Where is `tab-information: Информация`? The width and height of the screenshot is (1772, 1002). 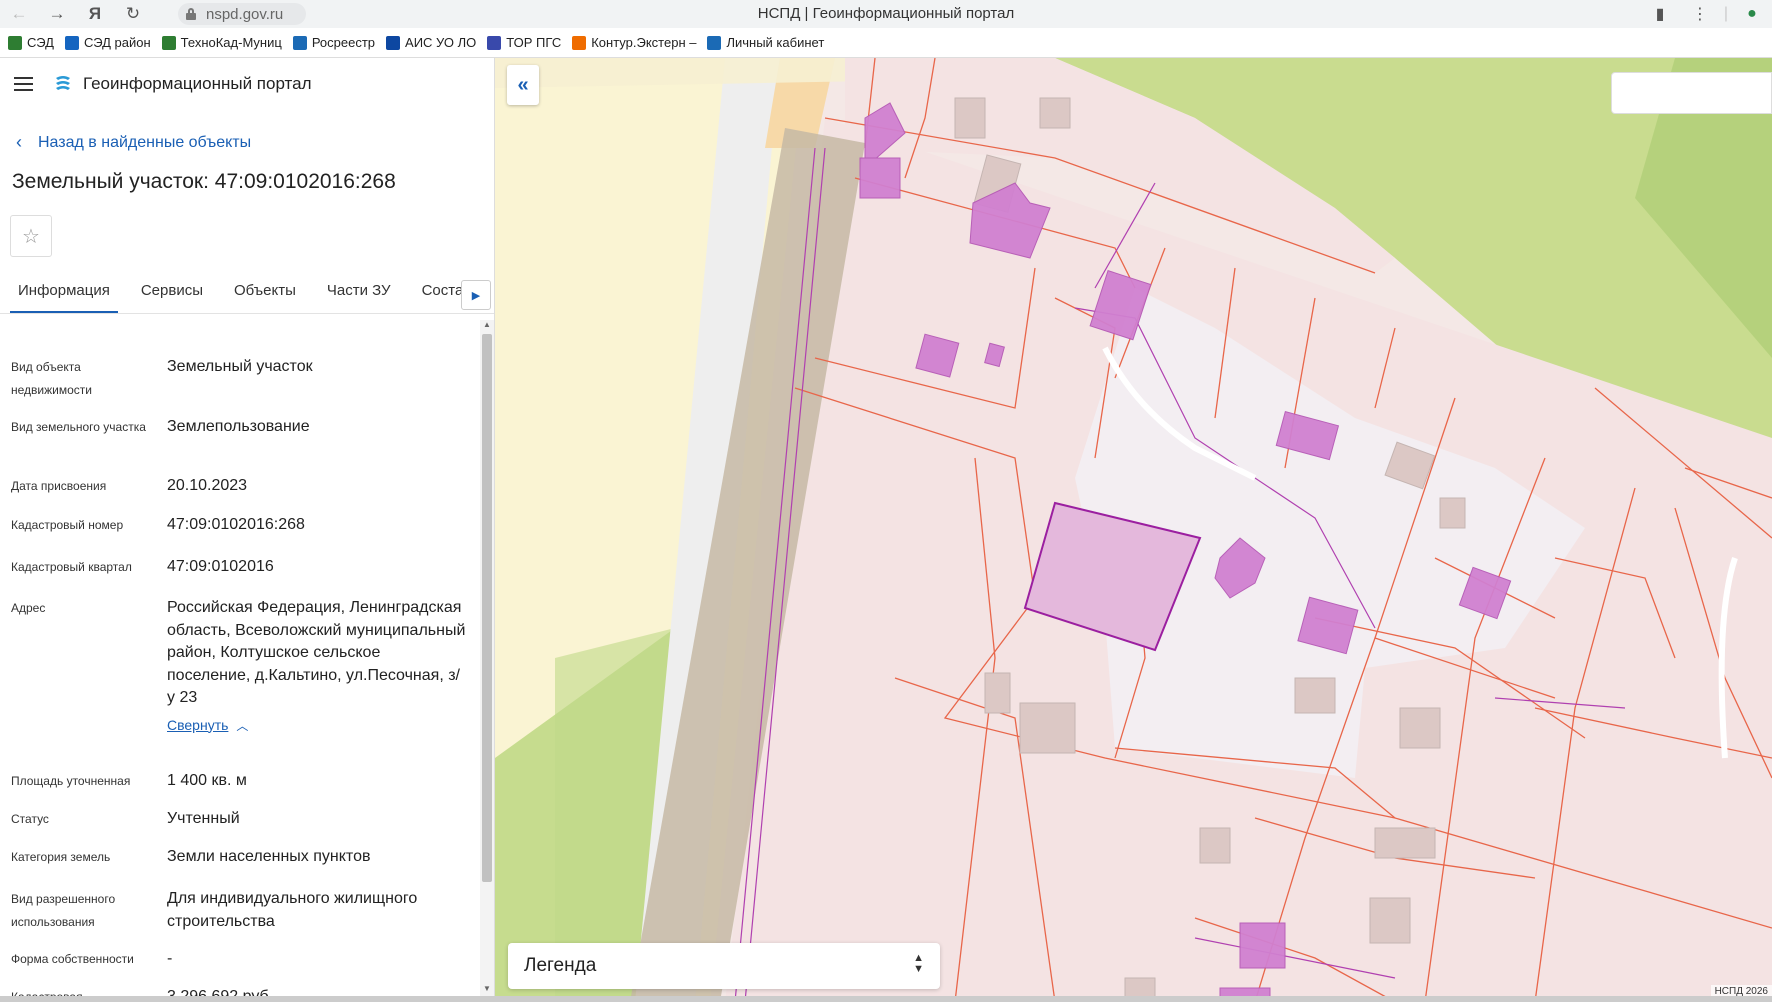
tab-information: Информация is located at coordinates (64, 297).